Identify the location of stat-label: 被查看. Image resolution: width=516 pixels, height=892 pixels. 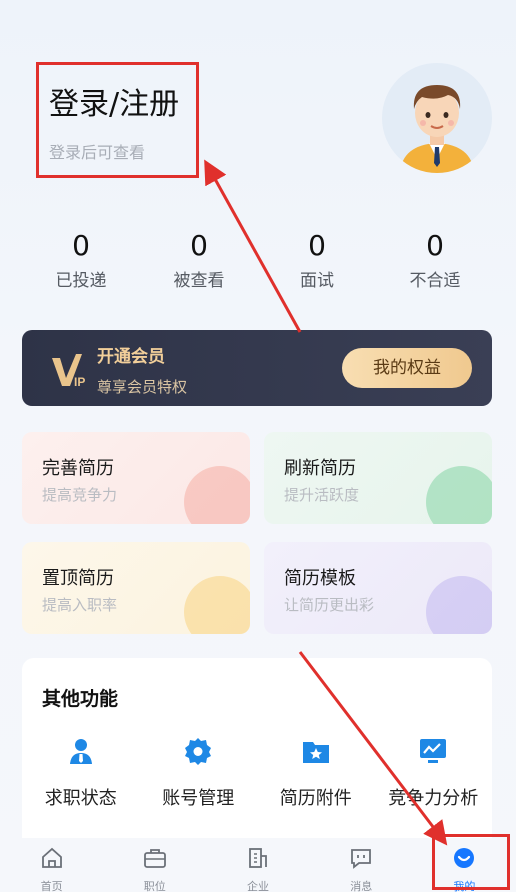
(199, 281).